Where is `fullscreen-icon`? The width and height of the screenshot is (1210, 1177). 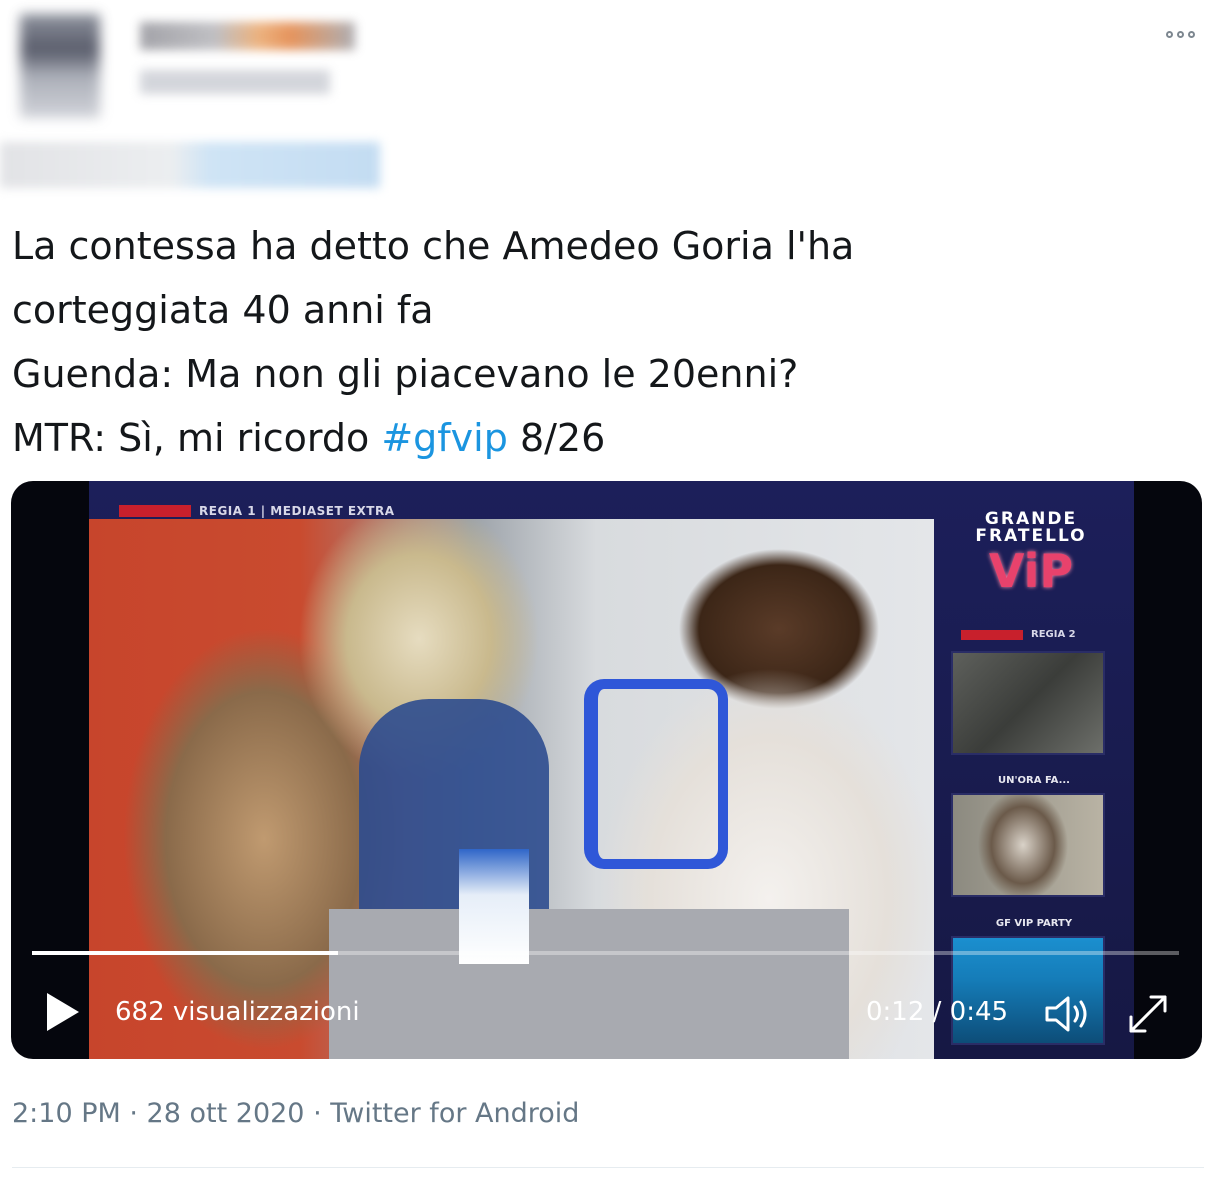
fullscreen-icon is located at coordinates (1148, 1014).